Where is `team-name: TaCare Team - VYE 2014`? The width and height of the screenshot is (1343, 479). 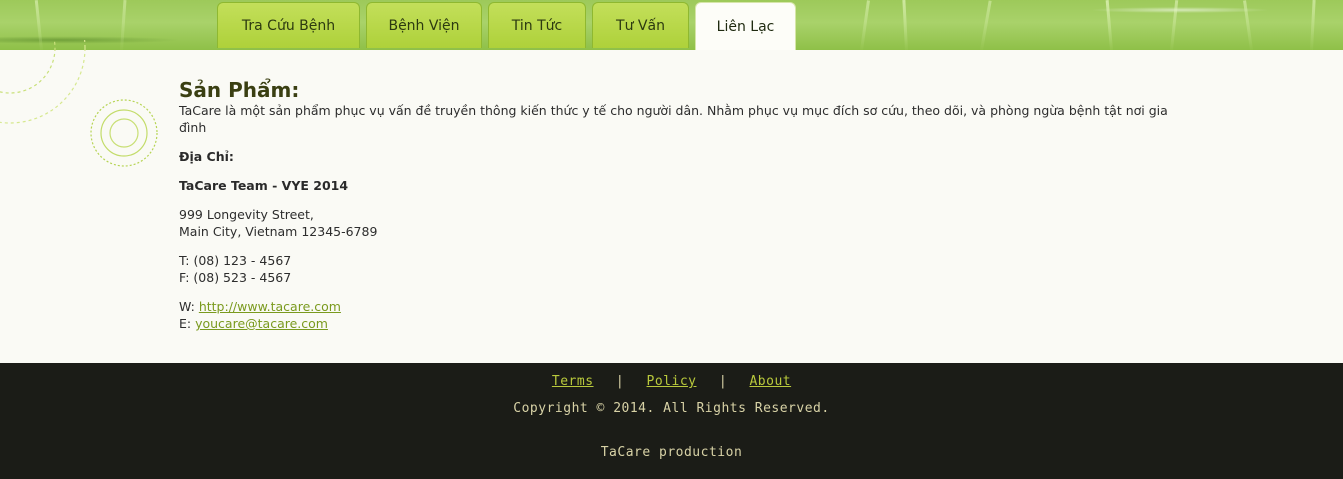 team-name: TaCare Team - VYE 2014 is located at coordinates (264, 185).